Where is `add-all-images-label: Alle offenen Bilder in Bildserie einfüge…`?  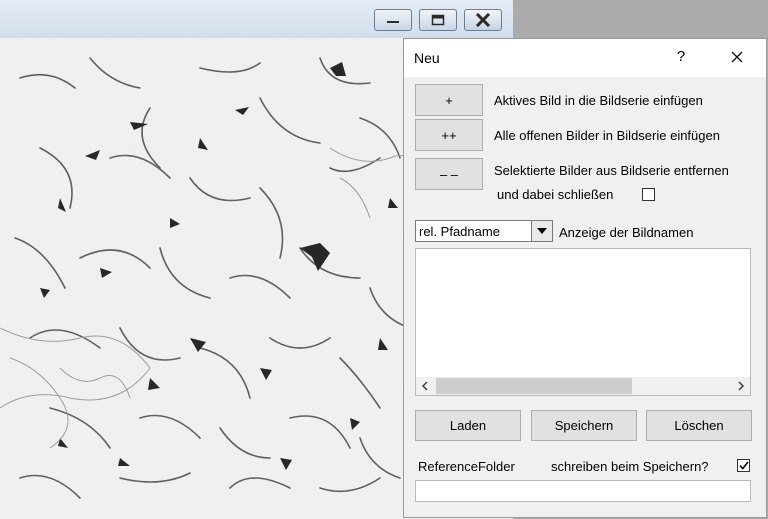
add-all-images-label: Alle offenen Bilder in Bildserie einfüge… is located at coordinates (607, 135).